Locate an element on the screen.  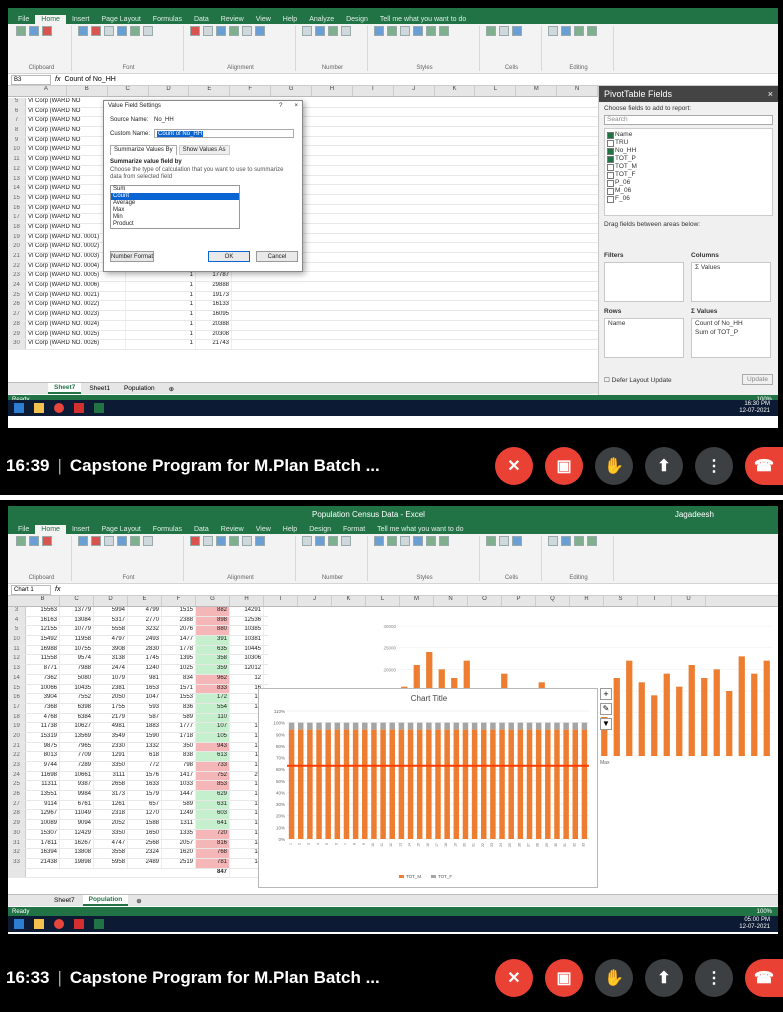
table-cell: 15307 is located at coordinates (43, 834).